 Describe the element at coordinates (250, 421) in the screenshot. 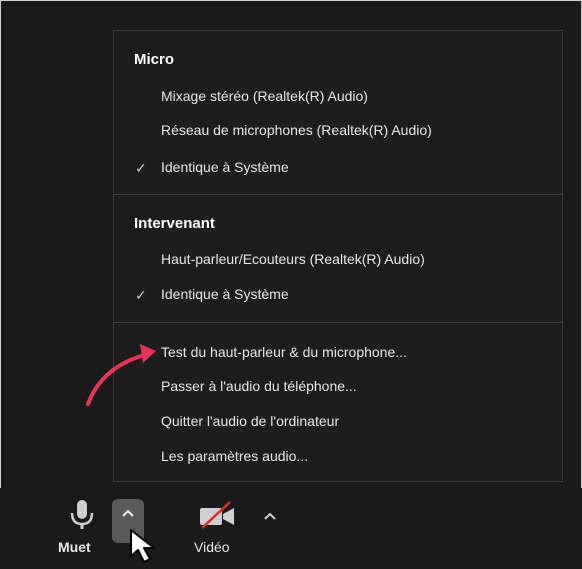

I see `leave-computer-audio-item: Quitter l'audio de l'ordinateur` at that location.